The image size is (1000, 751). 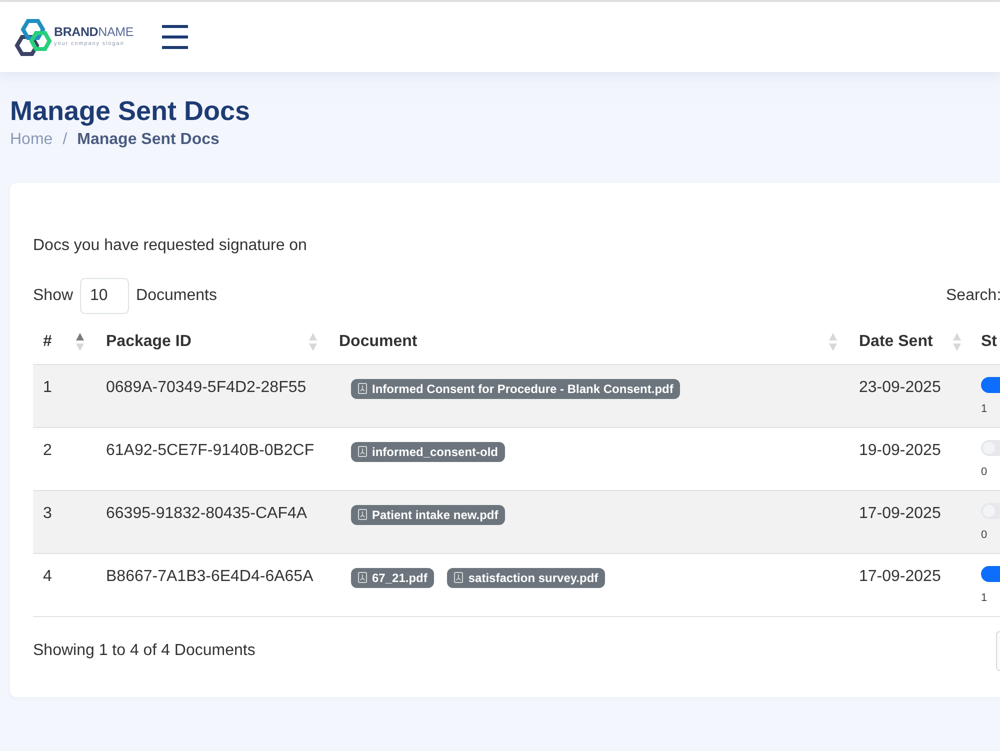 I want to click on show-label: Show, so click(x=53, y=296).